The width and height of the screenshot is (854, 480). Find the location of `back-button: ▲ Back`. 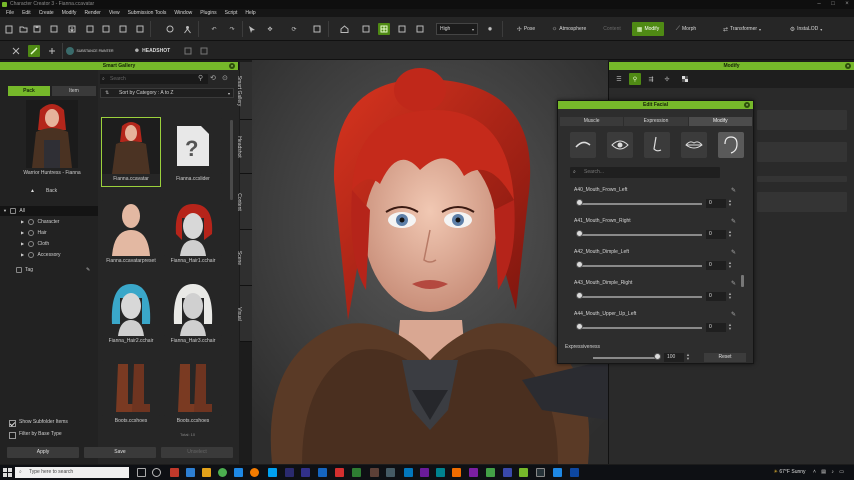

back-button: ▲ Back is located at coordinates (49, 191).